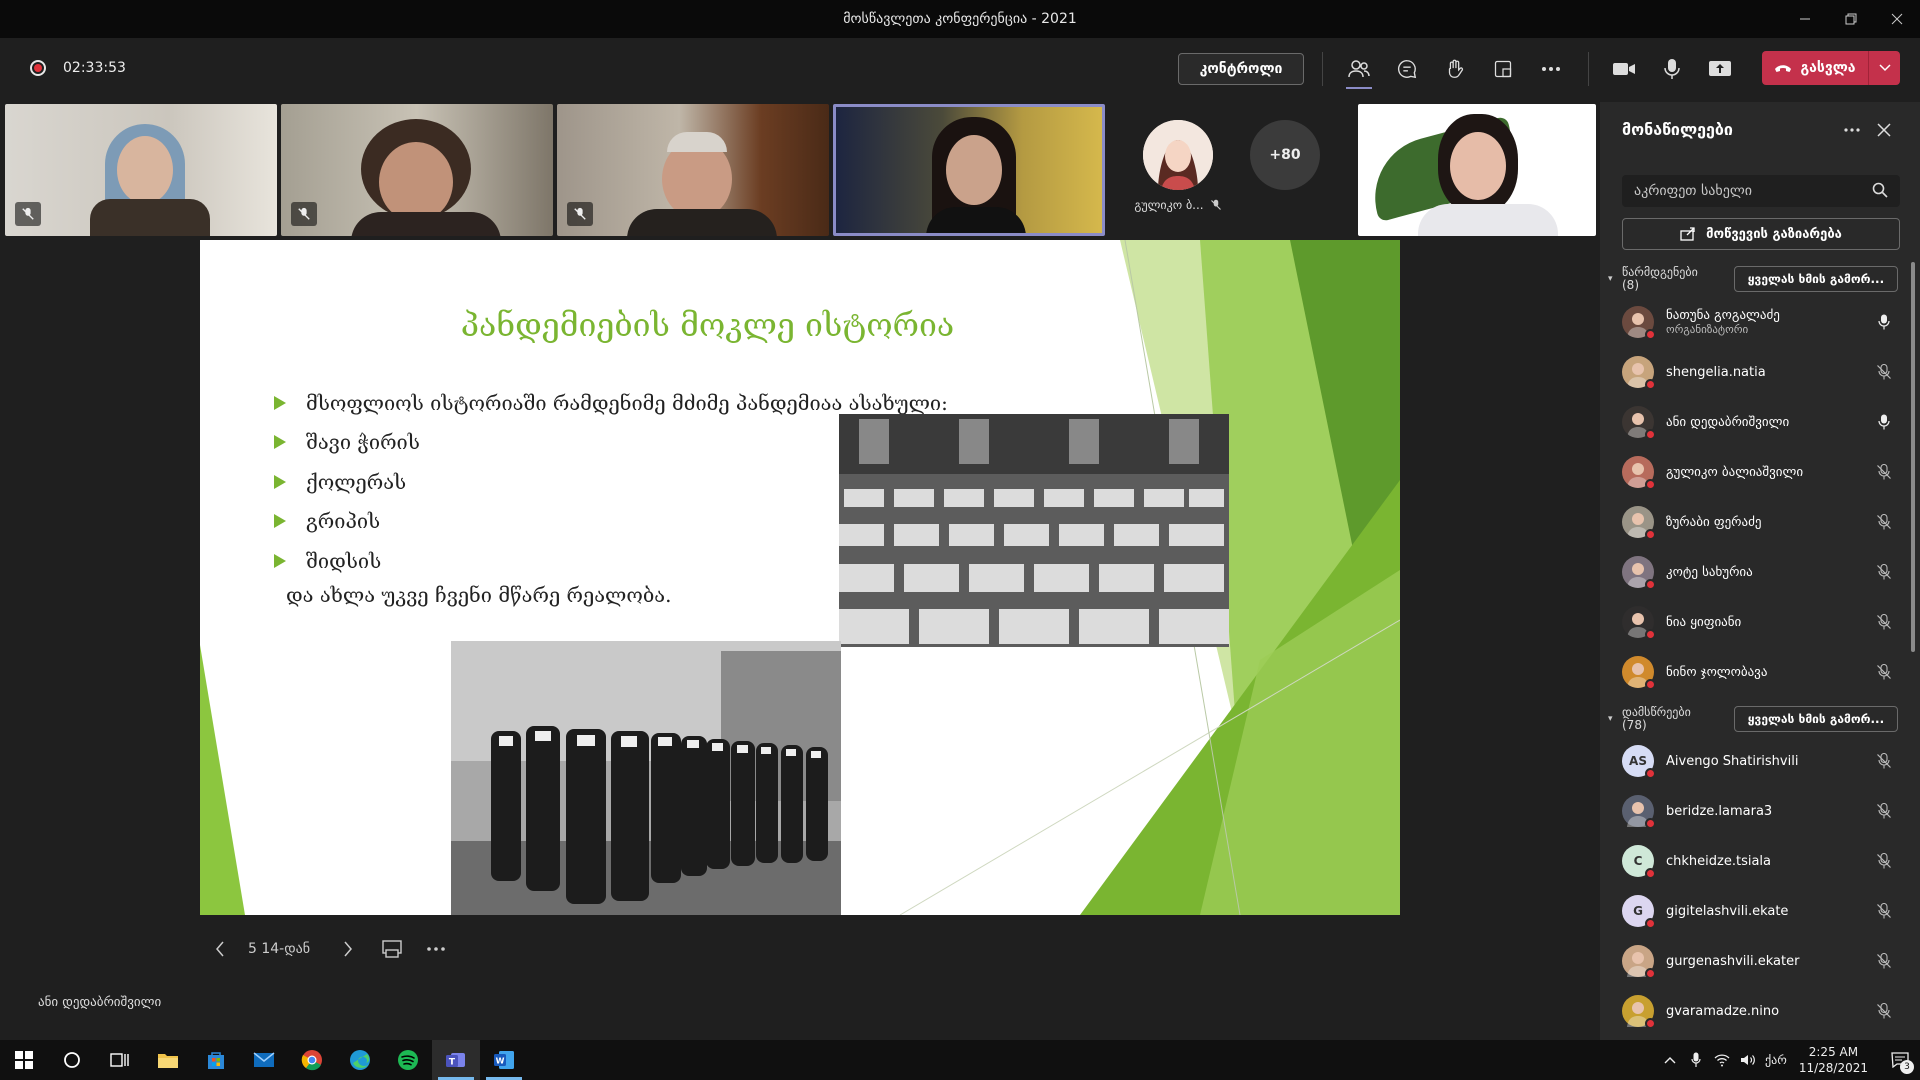 The width and height of the screenshot is (1920, 1080). Describe the element at coordinates (216, 1060) in the screenshot. I see `microsoft-store-icon` at that location.